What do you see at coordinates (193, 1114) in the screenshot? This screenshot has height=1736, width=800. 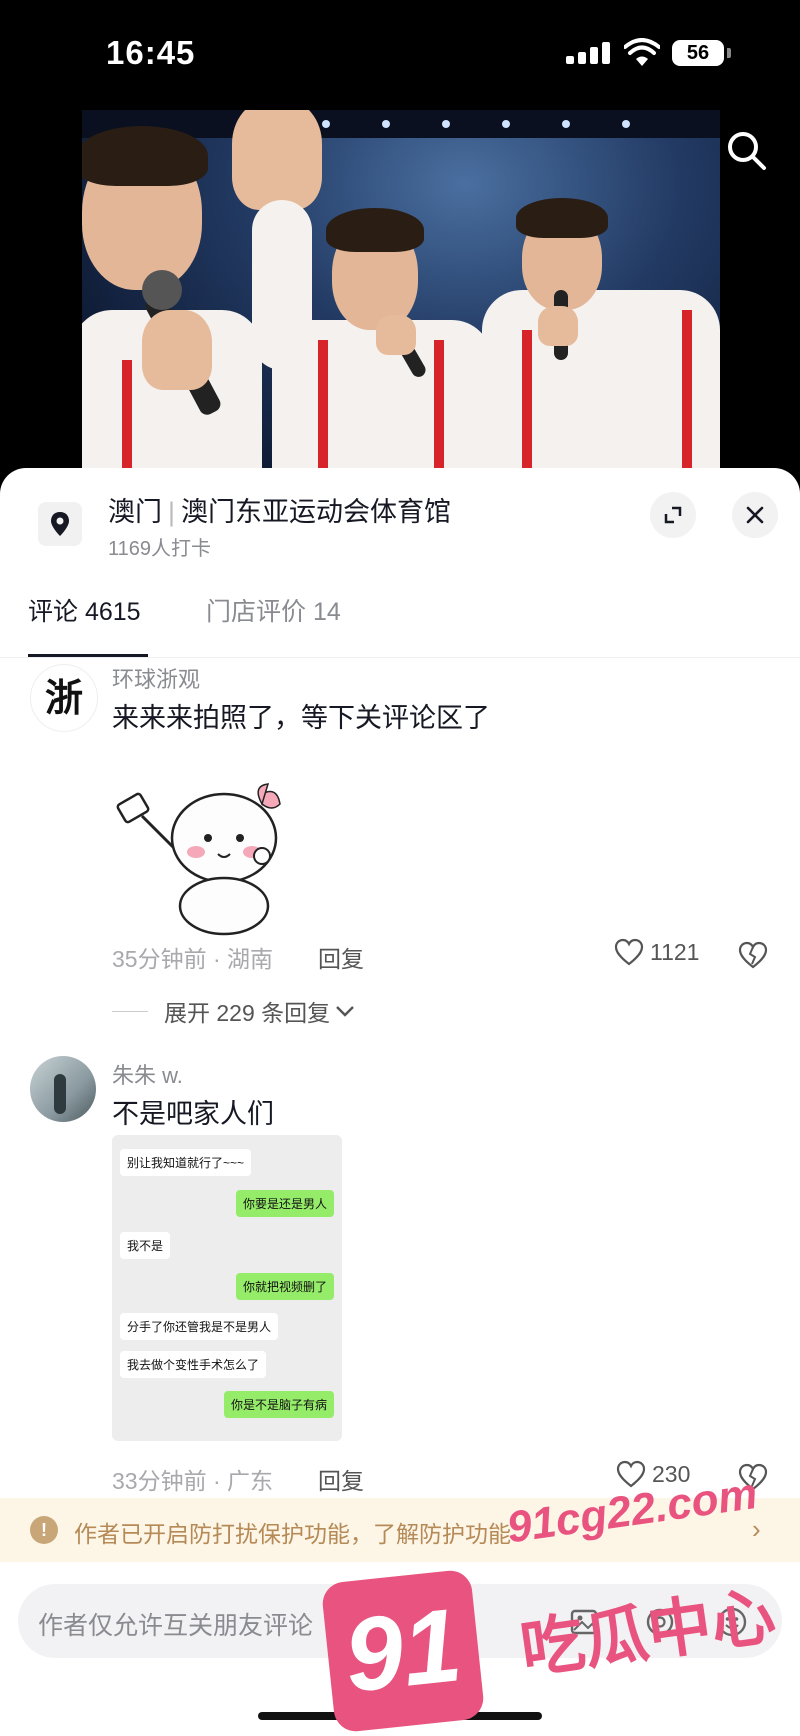 I see `comment-text: 不是吧家人们` at bounding box center [193, 1114].